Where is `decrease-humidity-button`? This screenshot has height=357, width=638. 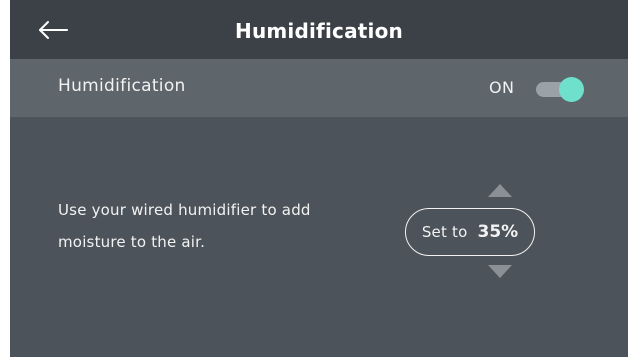
decrease-humidity-button is located at coordinates (500, 274).